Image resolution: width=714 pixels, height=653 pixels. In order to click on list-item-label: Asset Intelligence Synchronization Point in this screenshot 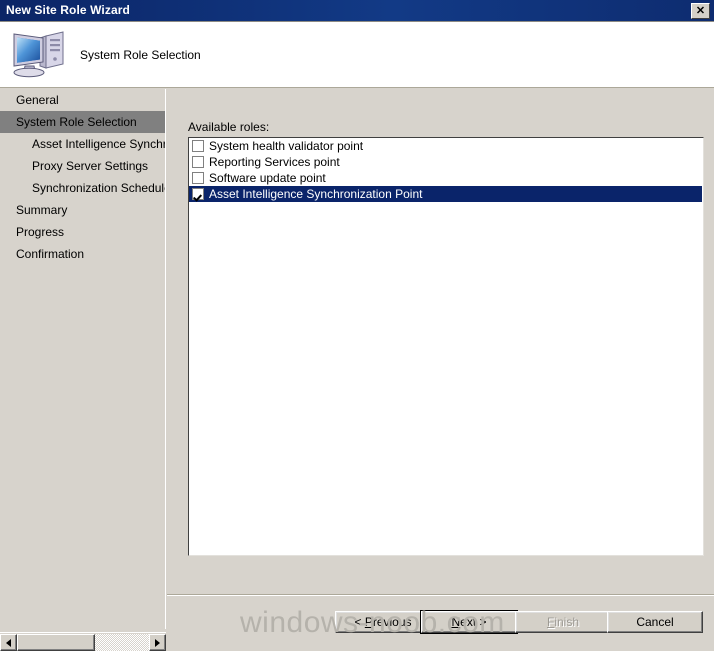, I will do `click(316, 194)`.